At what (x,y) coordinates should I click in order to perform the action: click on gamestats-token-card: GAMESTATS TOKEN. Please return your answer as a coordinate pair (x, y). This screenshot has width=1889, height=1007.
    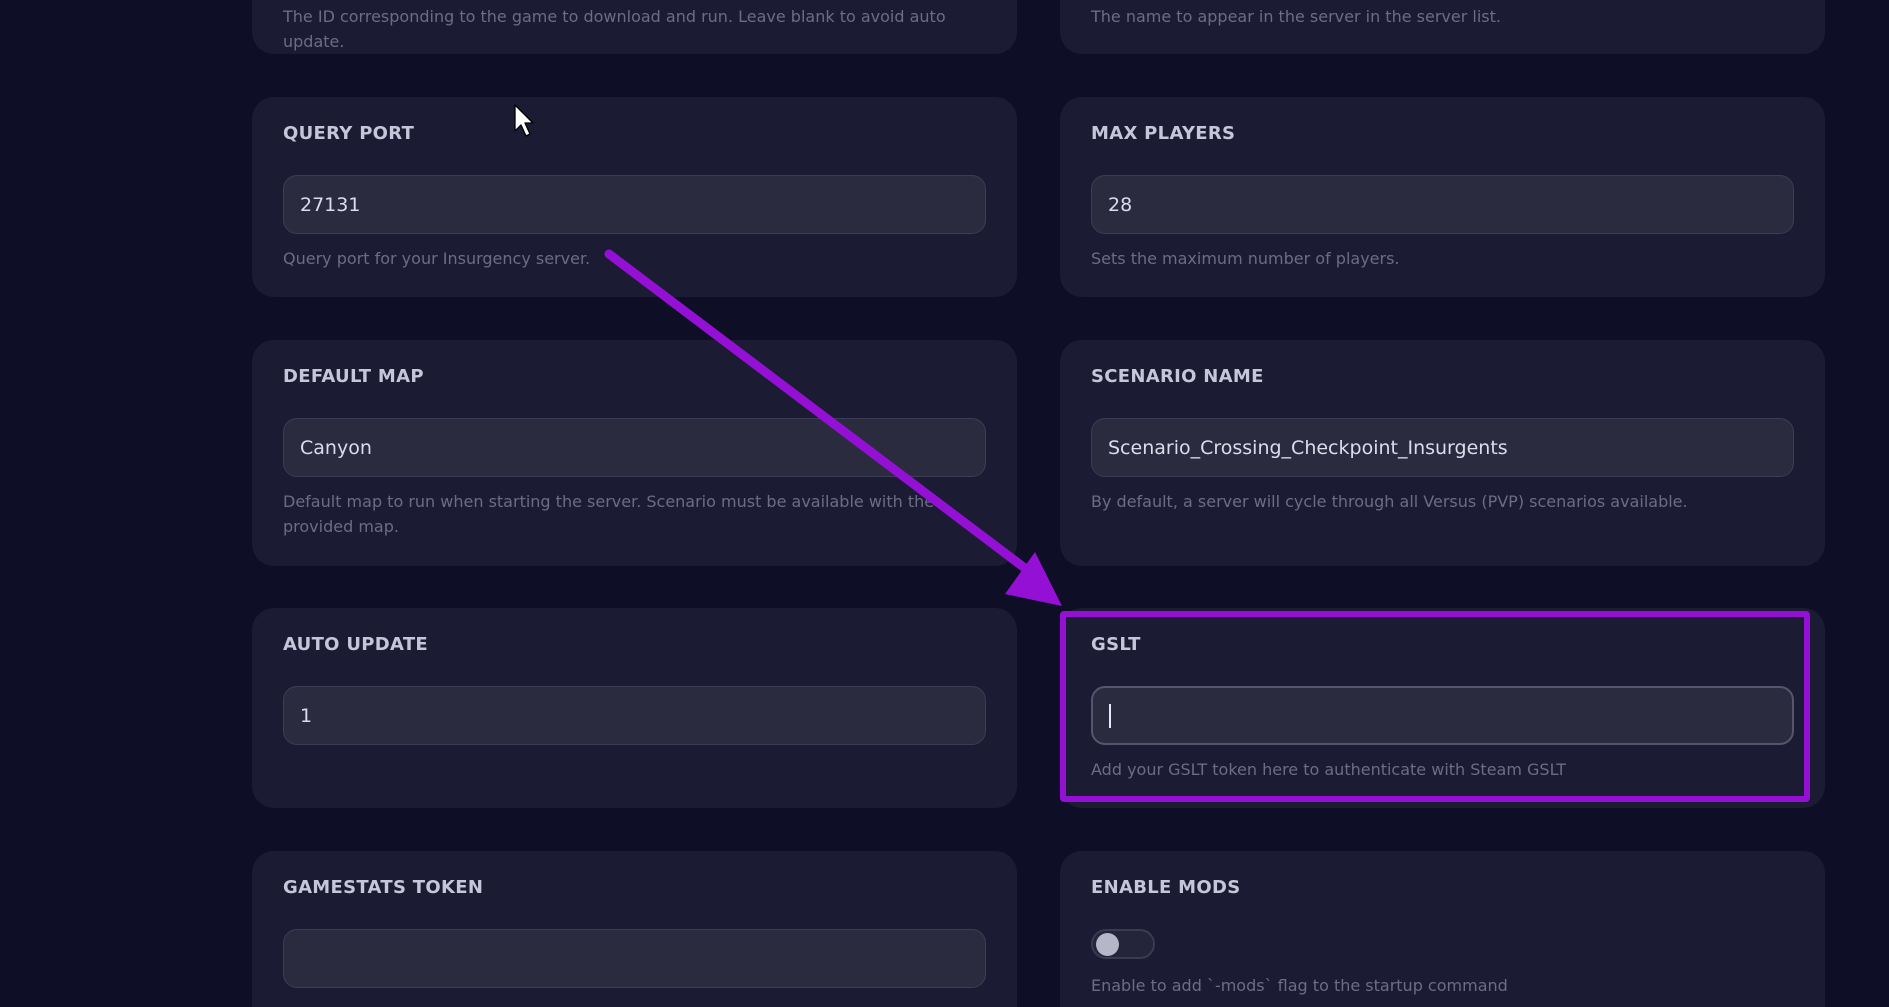
    Looking at the image, I should click on (634, 929).